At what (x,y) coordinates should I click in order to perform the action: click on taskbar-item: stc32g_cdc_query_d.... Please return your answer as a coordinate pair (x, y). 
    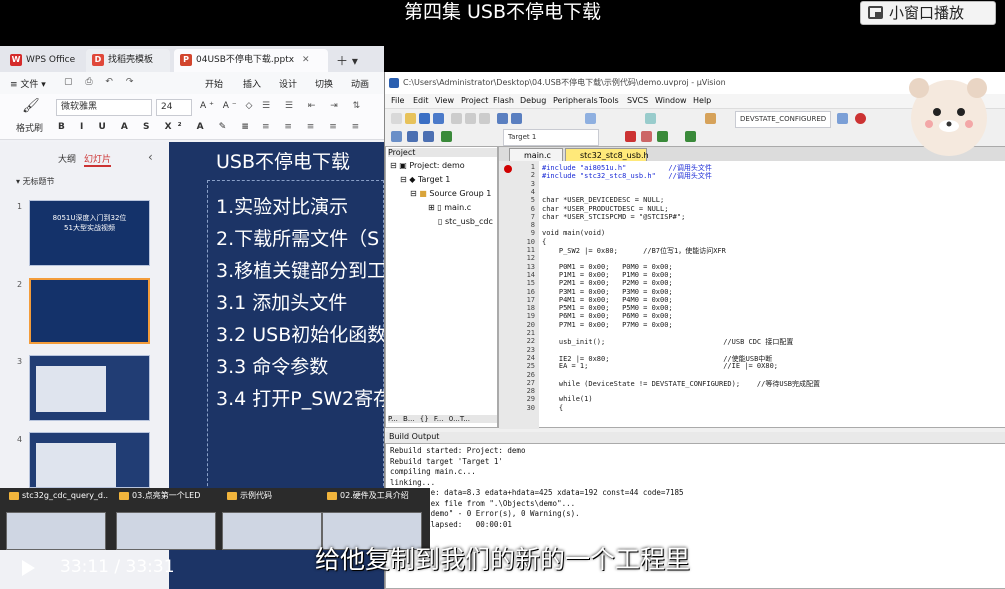
    Looking at the image, I should click on (56, 496).